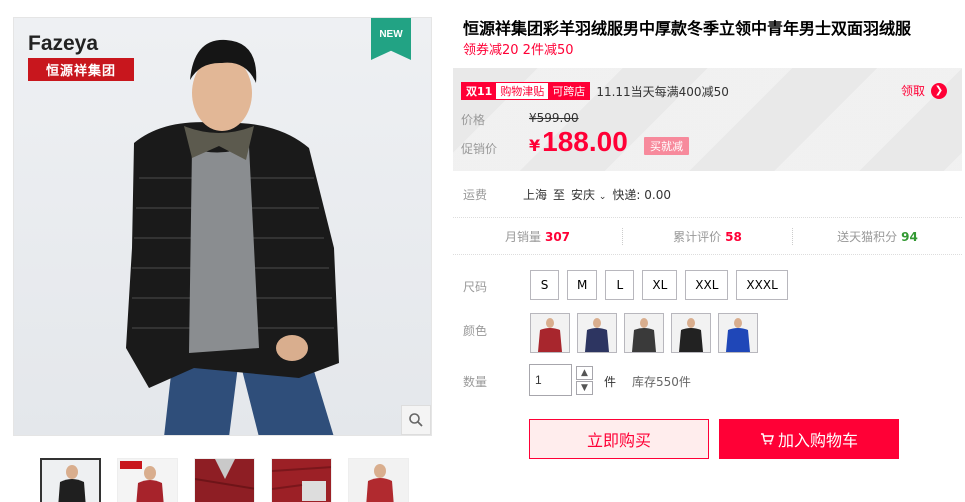 The image size is (965, 502). Describe the element at coordinates (697, 236) in the screenshot. I see `total-reviews-label: 累计评价` at that location.